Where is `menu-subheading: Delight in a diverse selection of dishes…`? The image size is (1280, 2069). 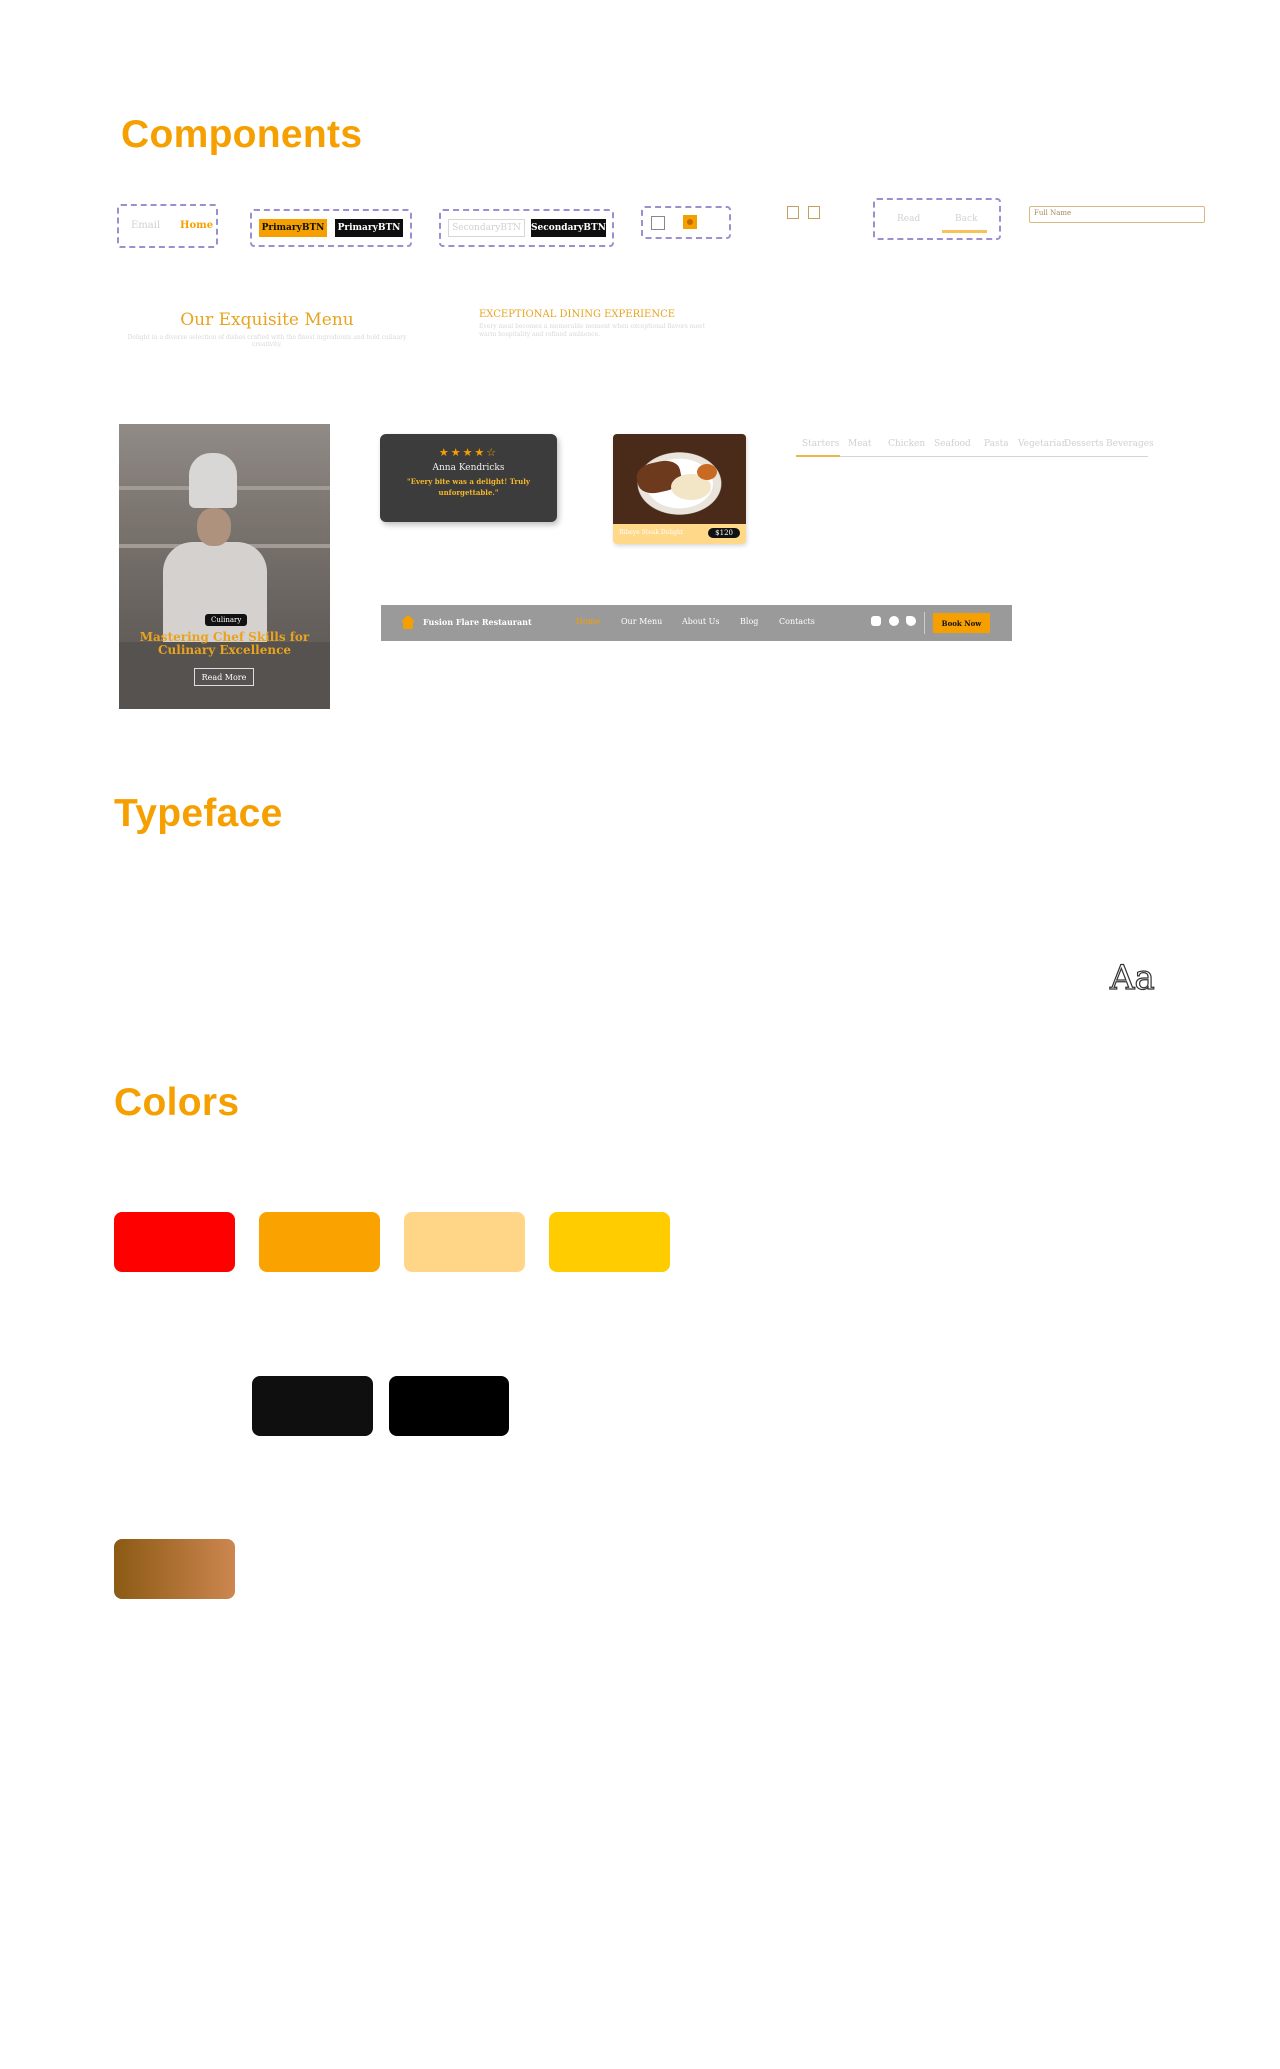
menu-subheading: Delight in a diverse selection of dishes… is located at coordinates (267, 341).